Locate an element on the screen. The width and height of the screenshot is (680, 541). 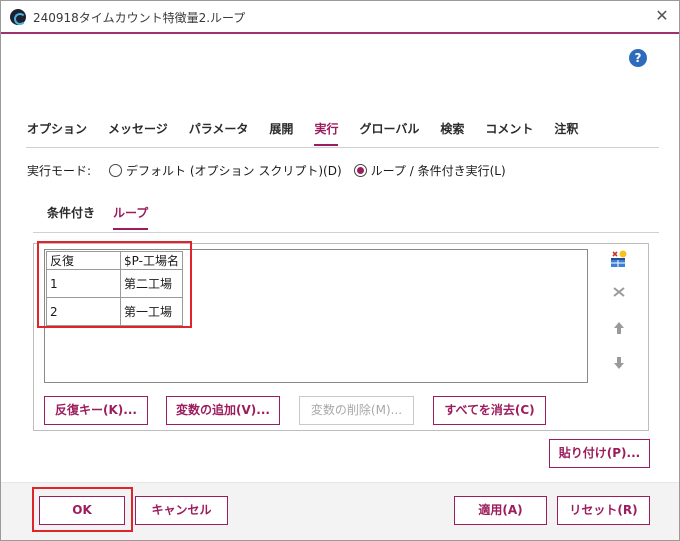
radio-default-circle is located at coordinates (116, 170).